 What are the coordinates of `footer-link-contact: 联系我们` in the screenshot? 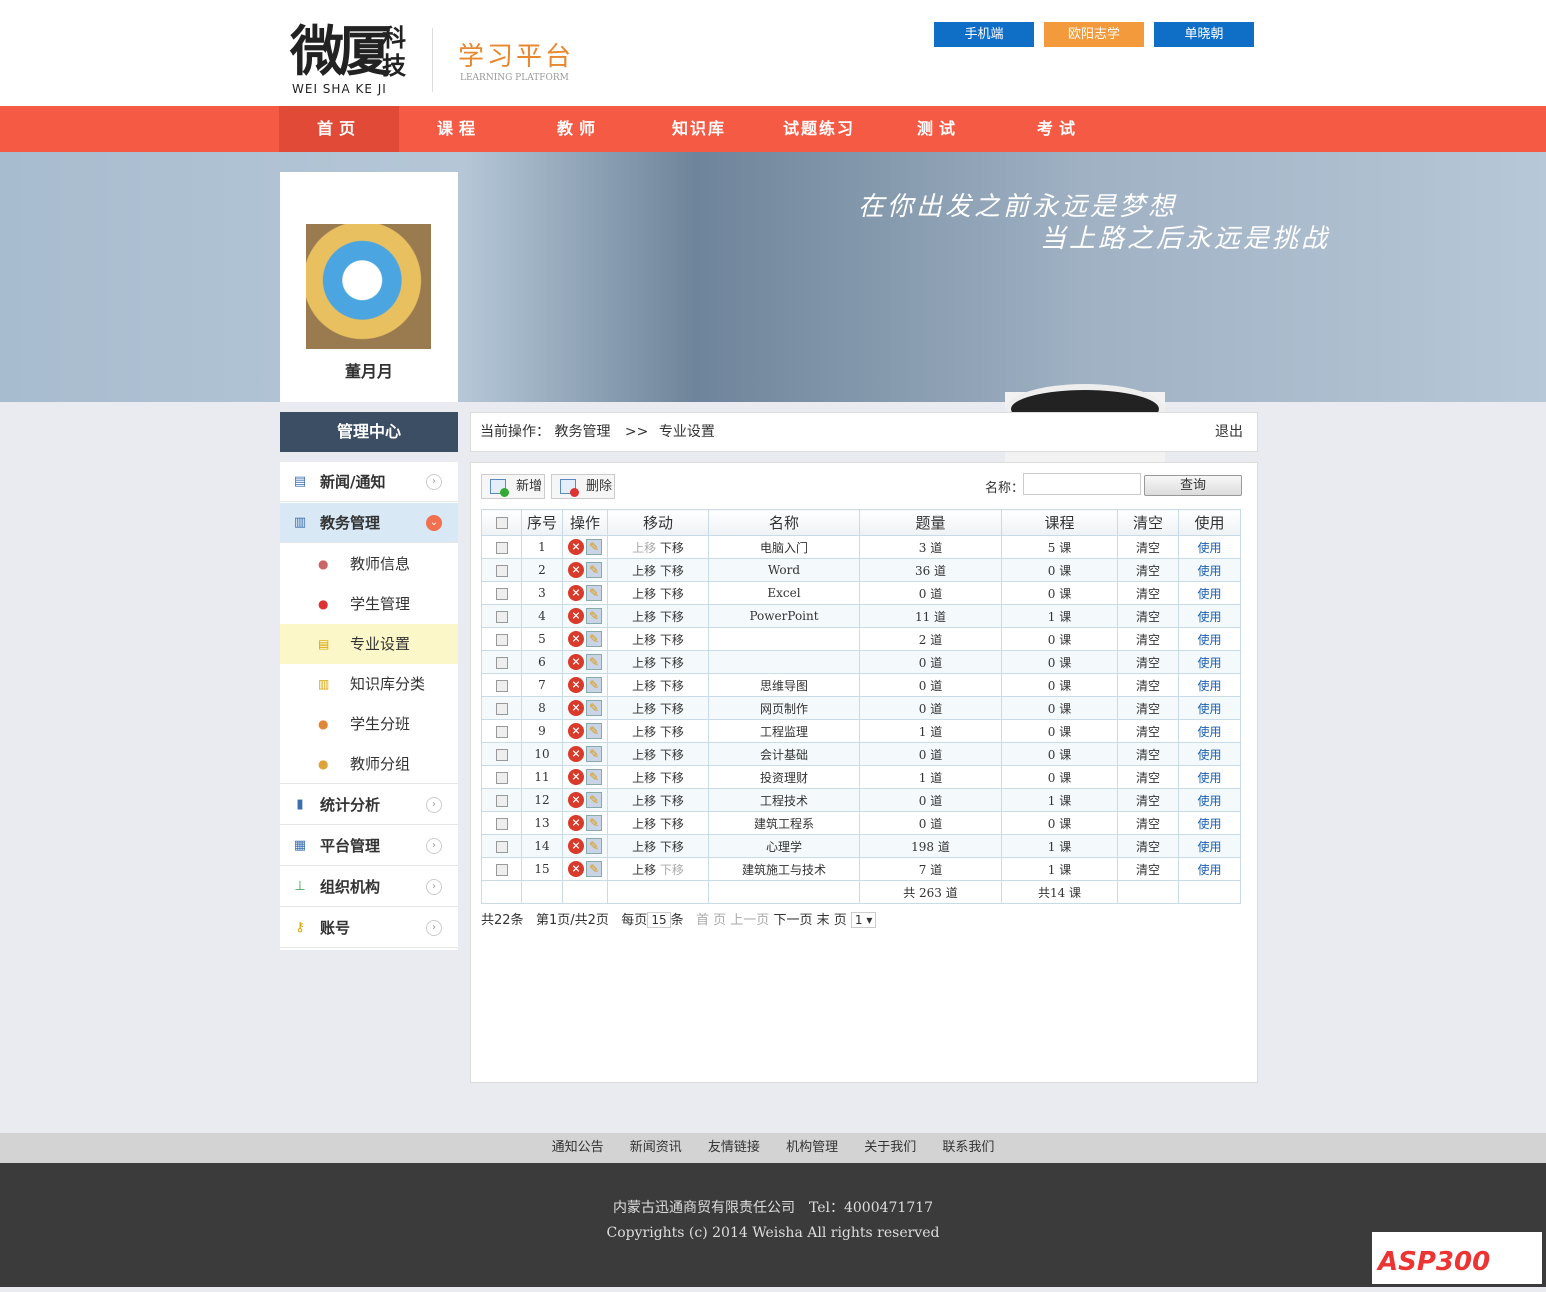 It's located at (968, 1147).